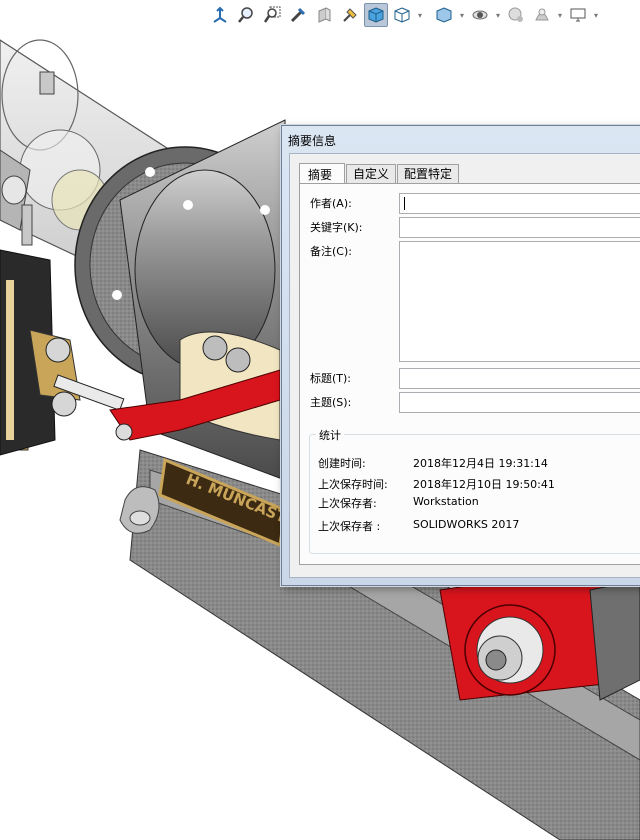 This screenshot has height=840, width=640. Describe the element at coordinates (371, 174) in the screenshot. I see `tab-custom: 自定义` at that location.